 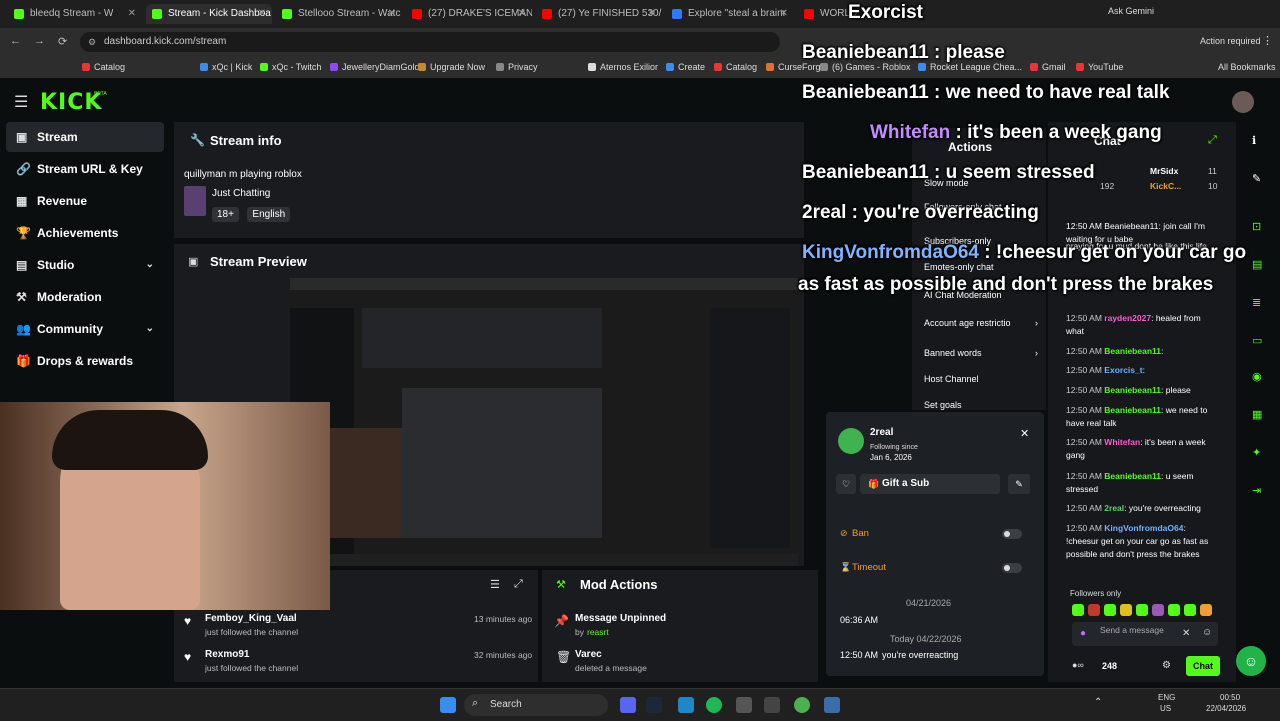 I want to click on follow-heart-button: ♡, so click(x=846, y=484).